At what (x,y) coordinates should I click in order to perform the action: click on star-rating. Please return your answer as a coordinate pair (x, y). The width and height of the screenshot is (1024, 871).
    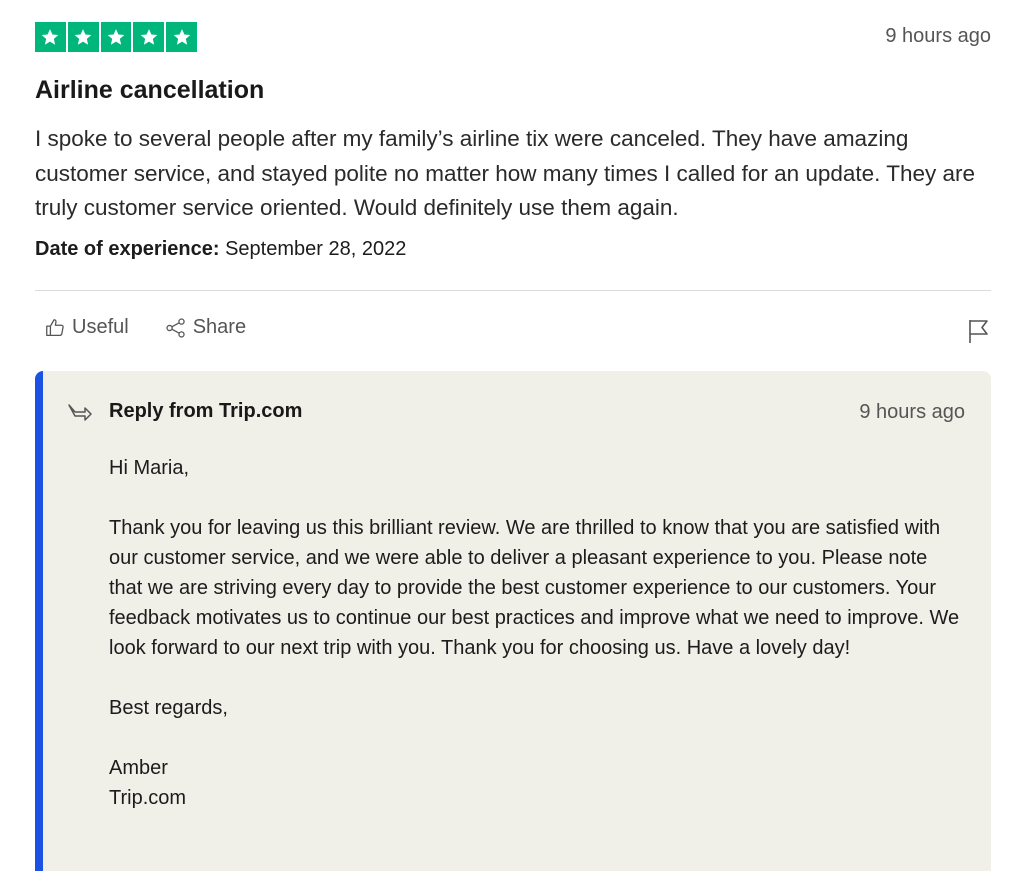
    Looking at the image, I should click on (116, 37).